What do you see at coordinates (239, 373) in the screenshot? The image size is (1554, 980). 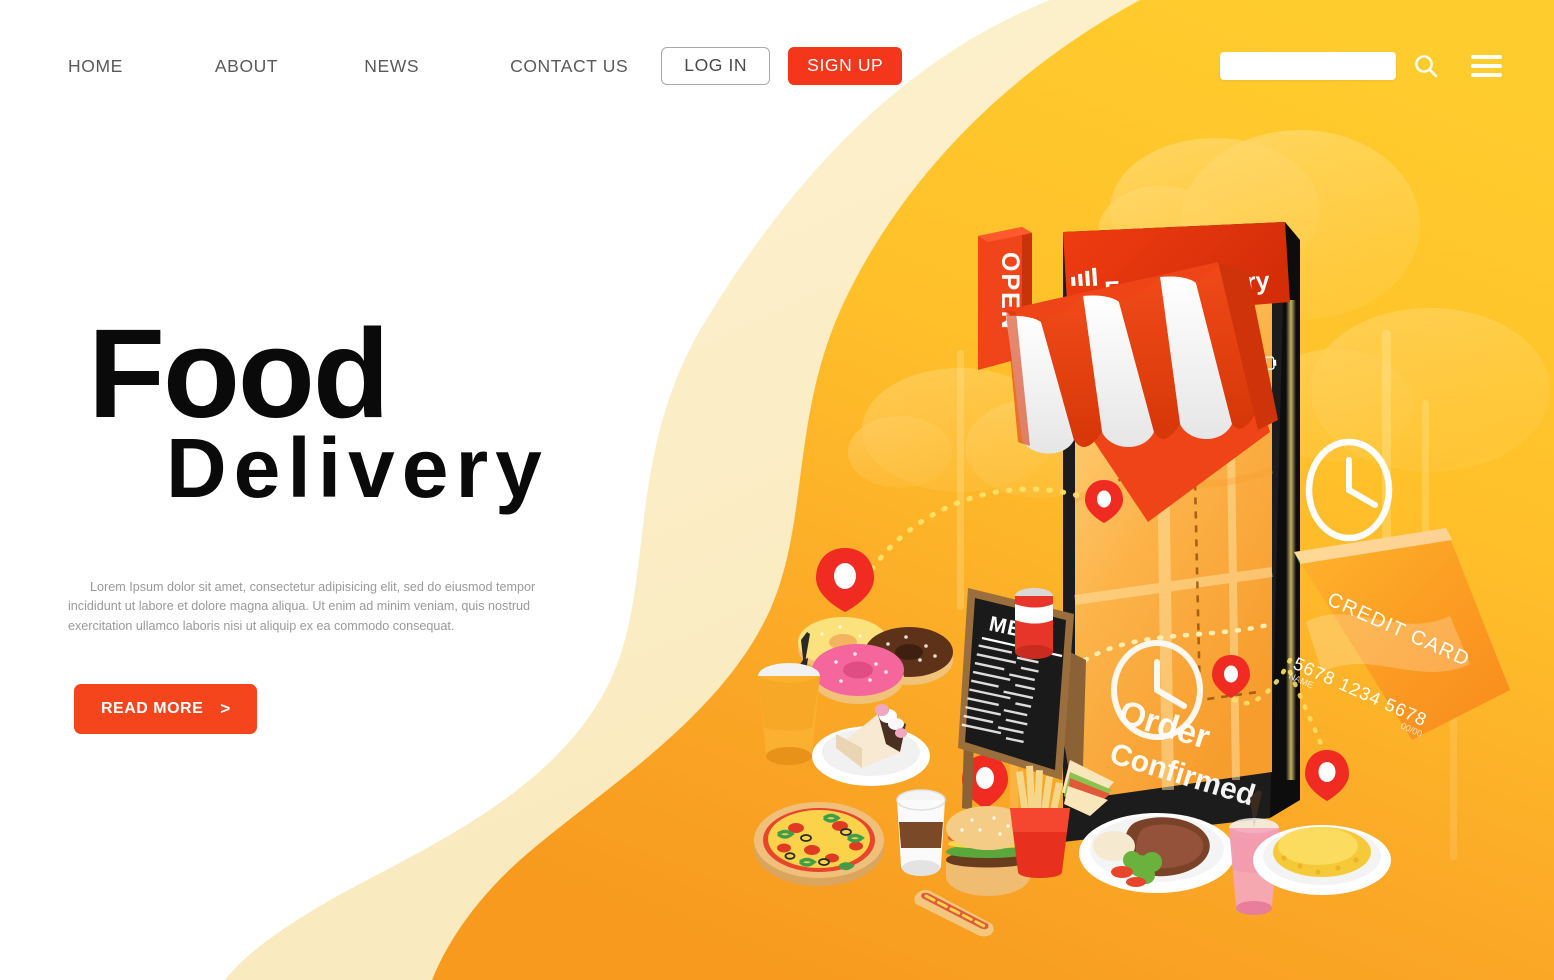 I see `page-title-primary: Food` at bounding box center [239, 373].